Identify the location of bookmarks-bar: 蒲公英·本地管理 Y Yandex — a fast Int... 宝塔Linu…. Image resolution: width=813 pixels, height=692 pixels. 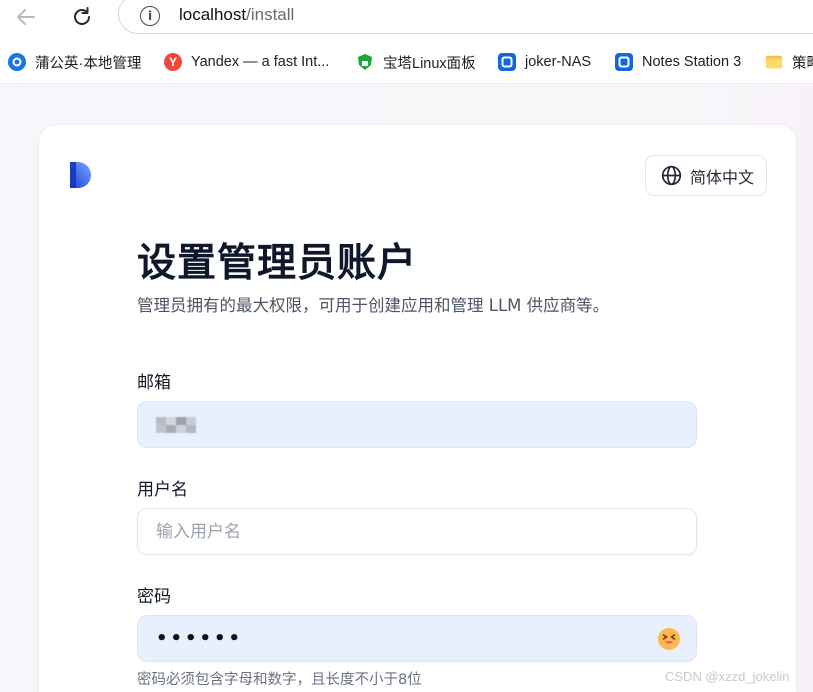
(406, 60).